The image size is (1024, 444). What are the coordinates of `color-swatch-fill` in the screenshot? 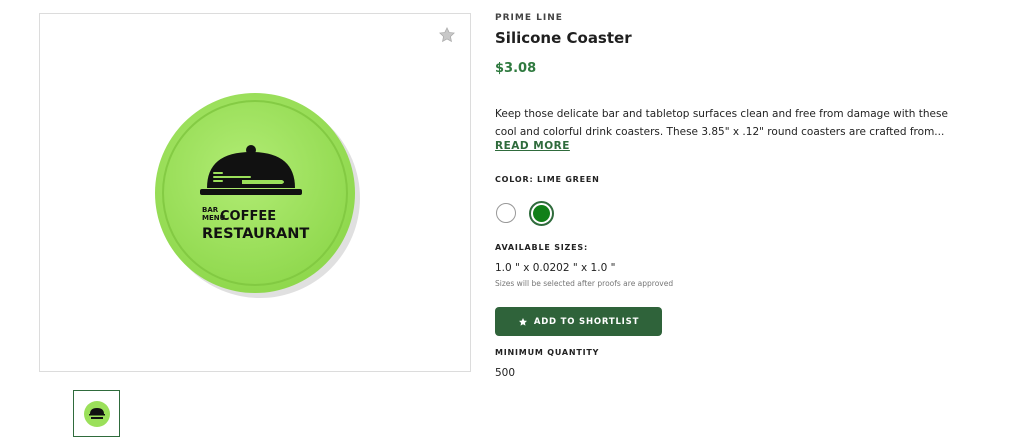 It's located at (541, 213).